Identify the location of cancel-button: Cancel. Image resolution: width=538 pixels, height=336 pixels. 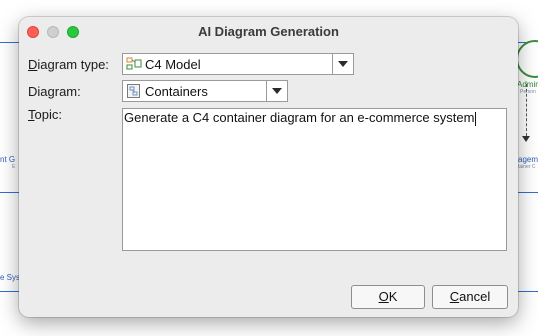
(470, 297).